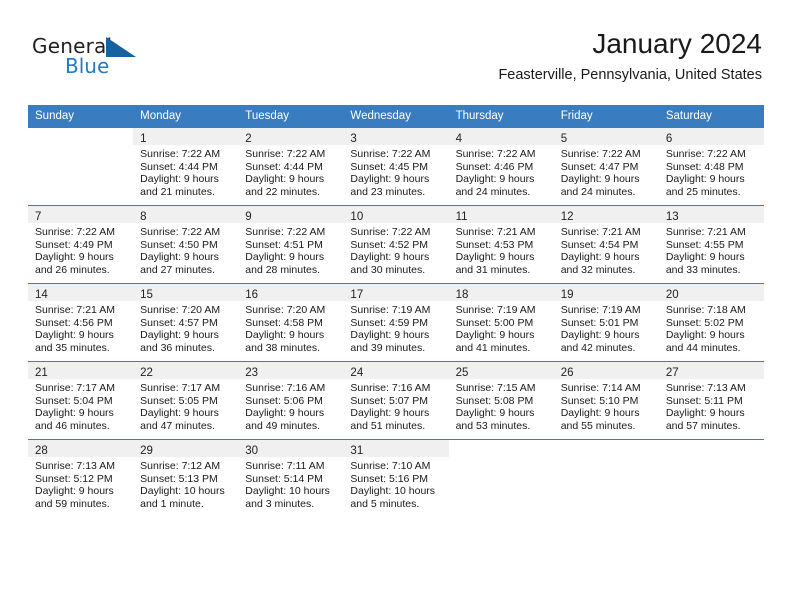  Describe the element at coordinates (81, 292) in the screenshot. I see `day-number-bar: 14` at that location.